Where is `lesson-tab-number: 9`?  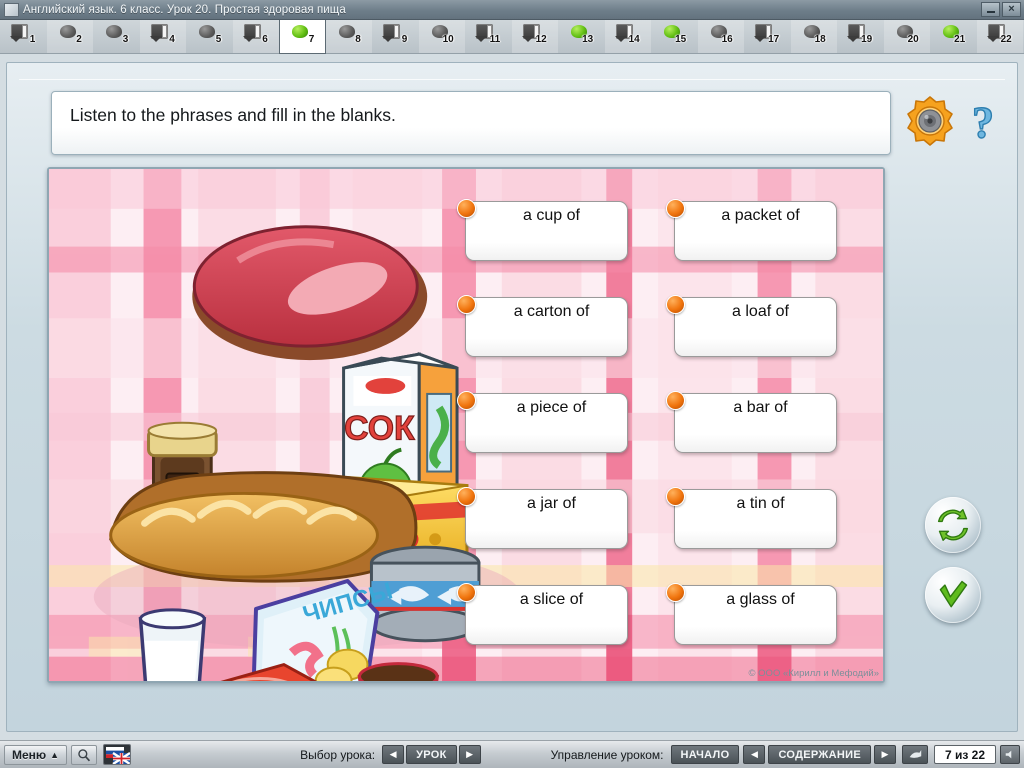
lesson-tab-number: 9 is located at coordinates (404, 39).